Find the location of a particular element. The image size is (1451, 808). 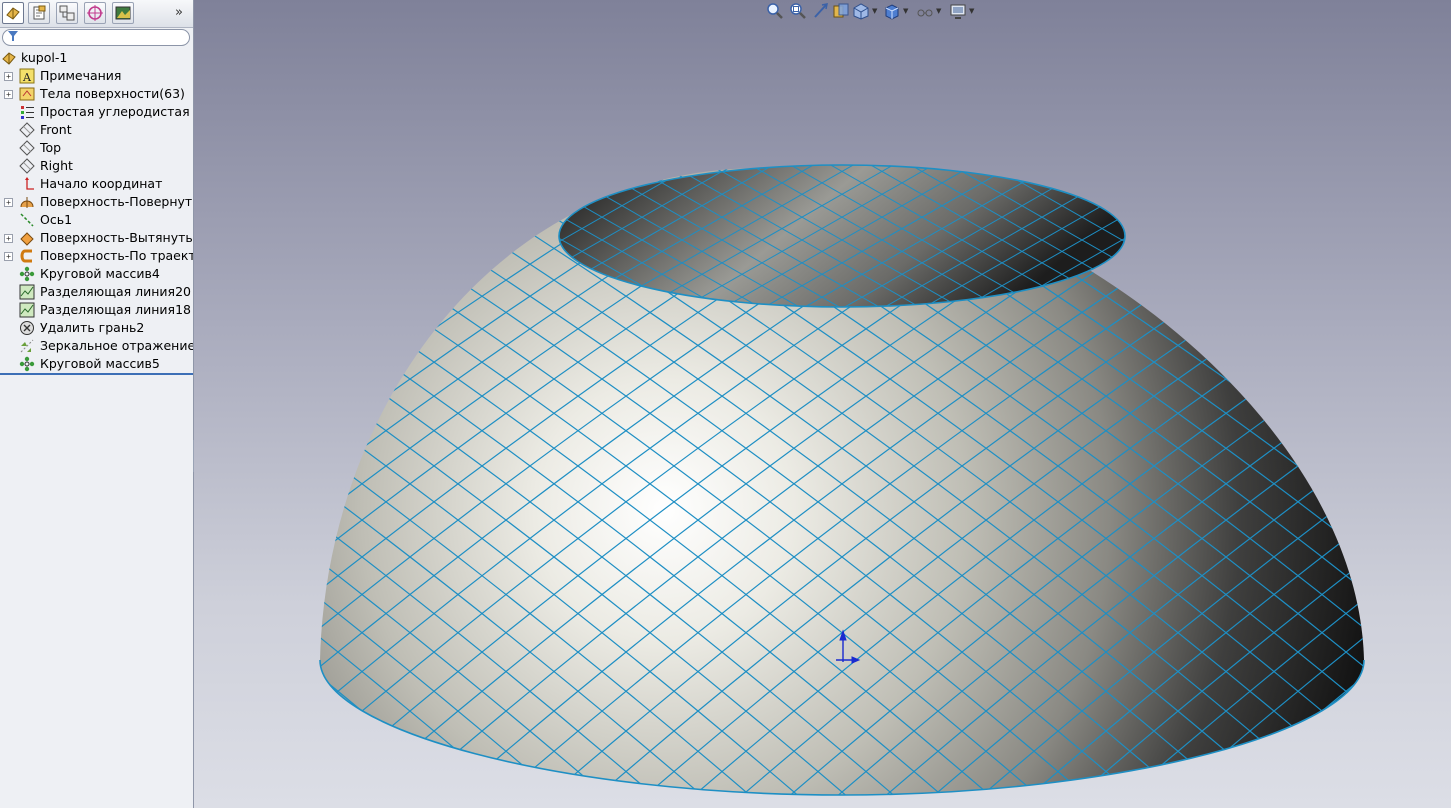

tree-item-label: Круговой массив5 is located at coordinates (100, 363).